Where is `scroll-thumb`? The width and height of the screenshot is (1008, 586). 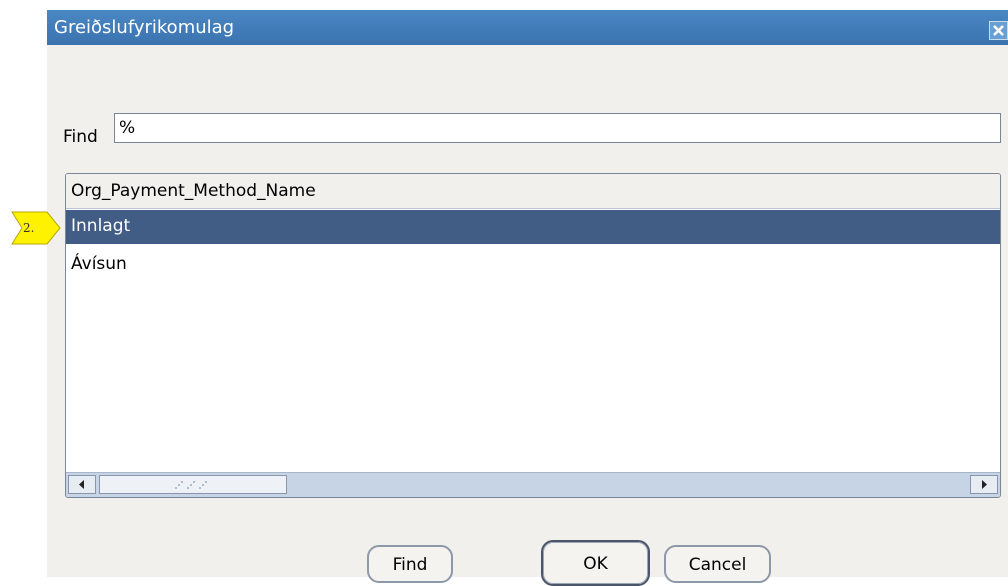
scroll-thumb is located at coordinates (193, 484).